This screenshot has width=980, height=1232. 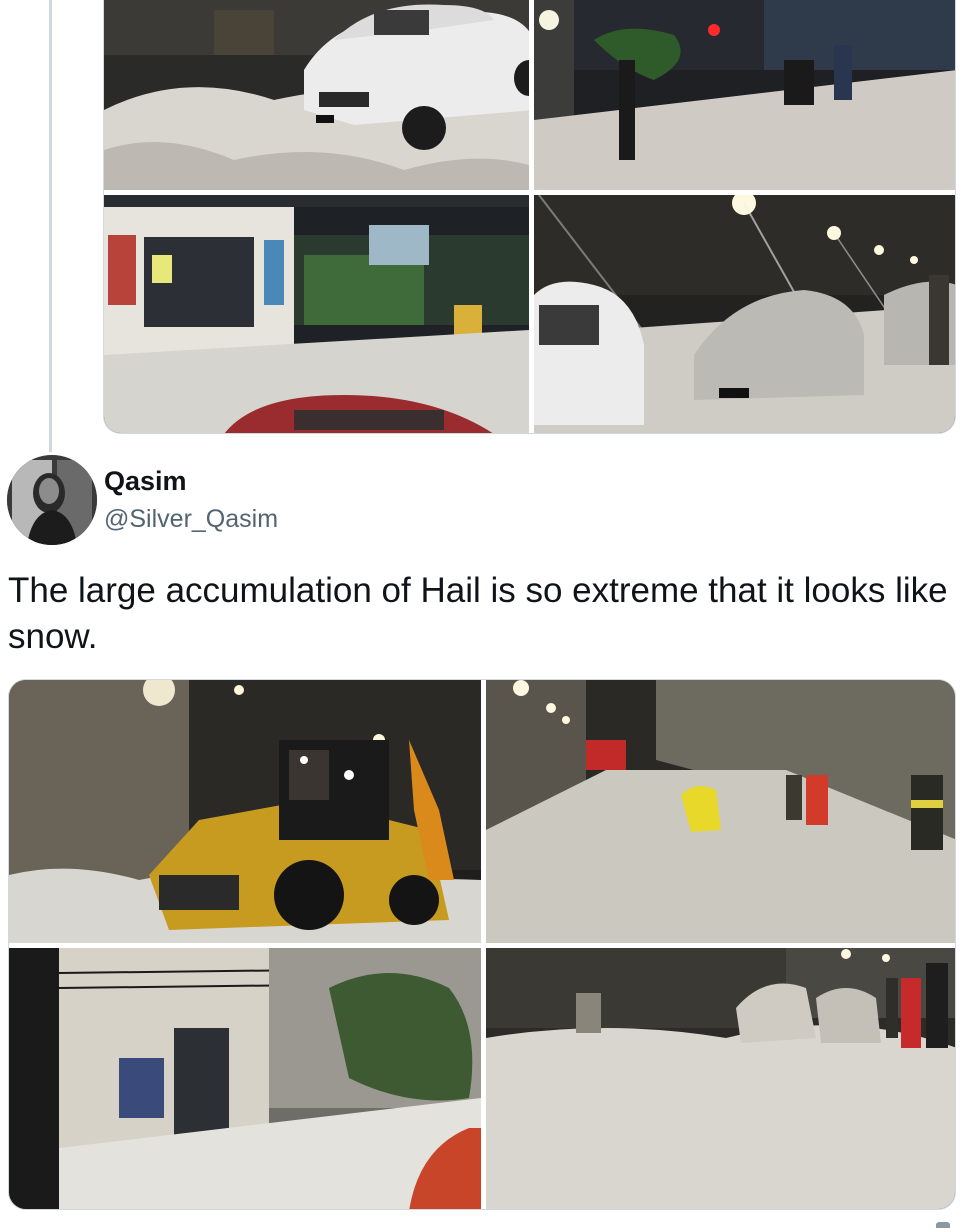 I want to click on user-avatar-icon, so click(x=52, y=500).